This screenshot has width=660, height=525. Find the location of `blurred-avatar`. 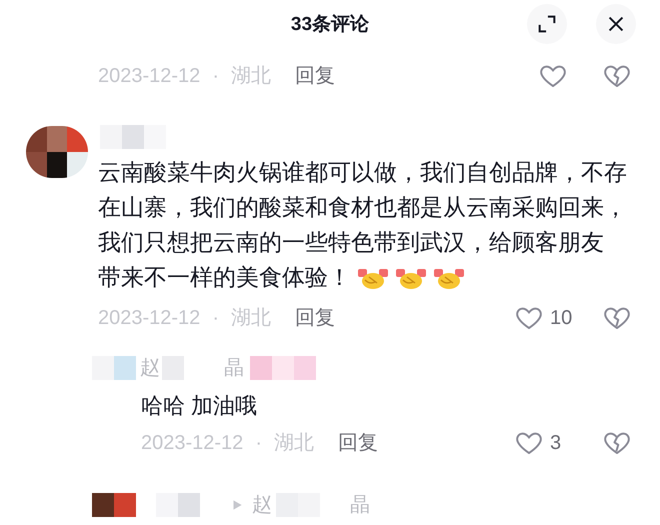

blurred-avatar is located at coordinates (57, 152).